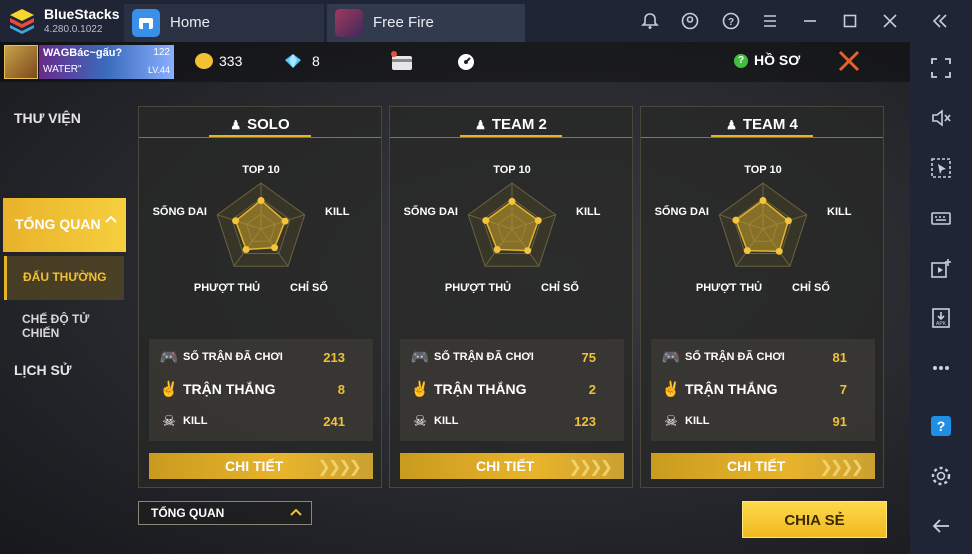 Image resolution: width=972 pixels, height=554 pixels. I want to click on radar-chart: TOP 10 KILL SỐNG DAI PHƯỢT THỦ CHỈ SỐ, so click(251, 229).